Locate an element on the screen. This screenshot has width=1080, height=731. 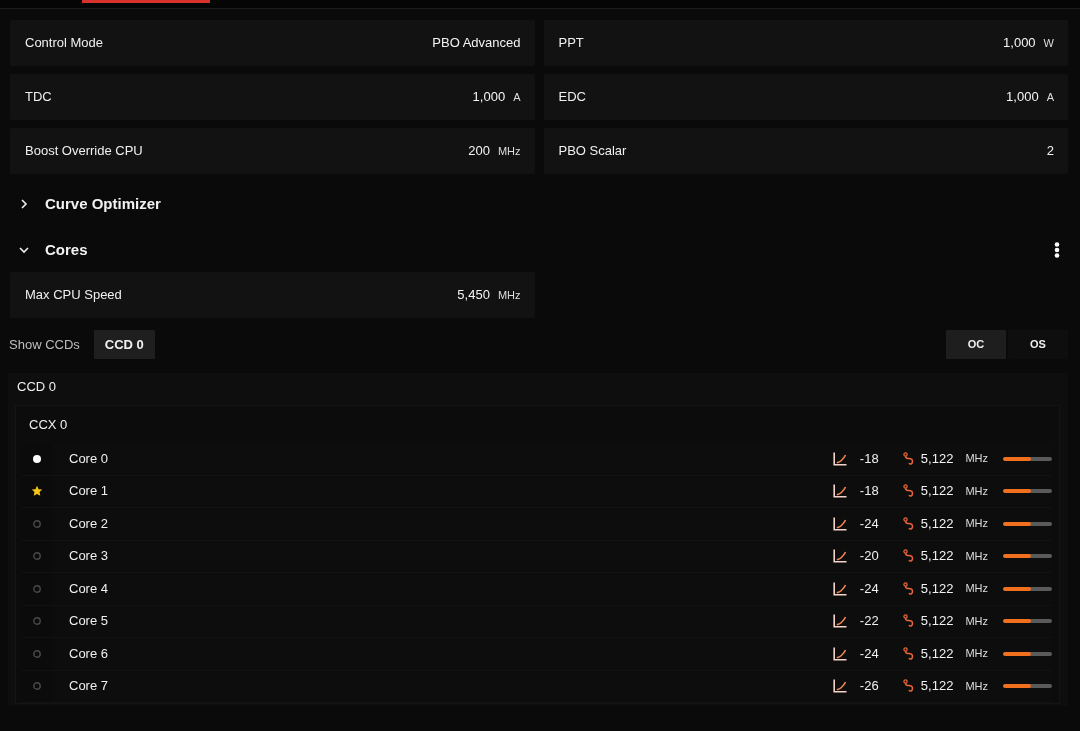
core-name: Core 4 is located at coordinates (88, 588).